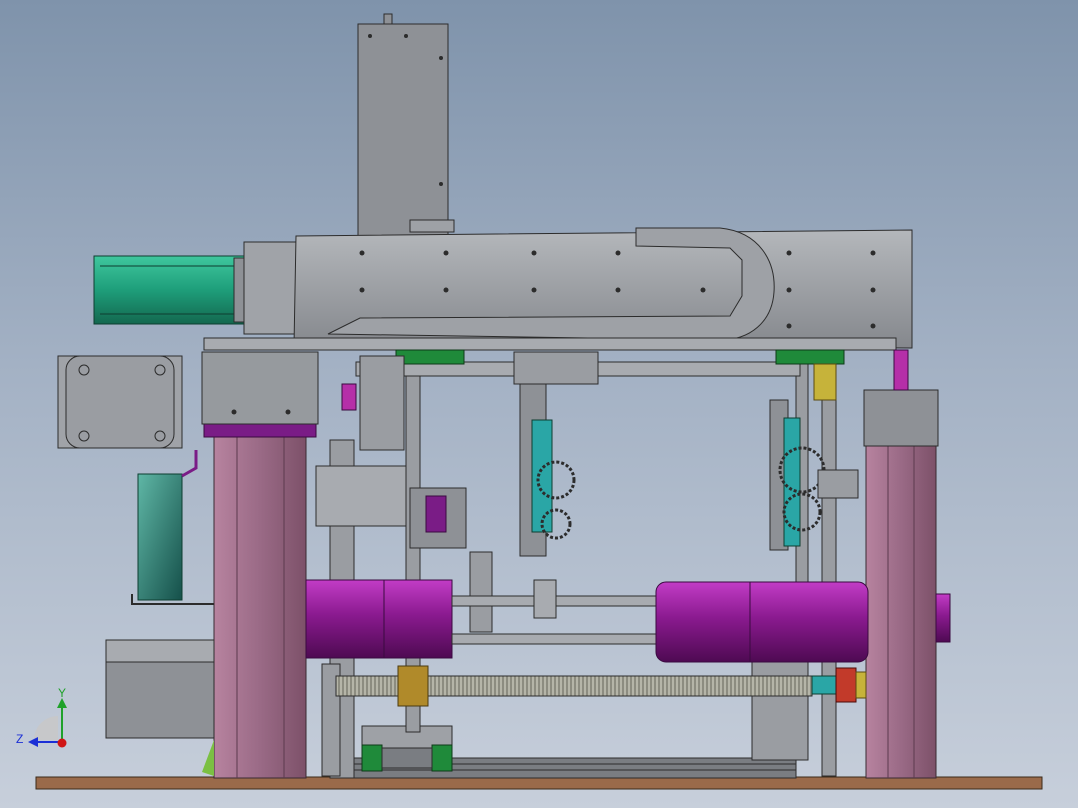 The height and width of the screenshot is (808, 1078). What do you see at coordinates (20, 739) in the screenshot?
I see `triad-z-label: Z` at bounding box center [20, 739].